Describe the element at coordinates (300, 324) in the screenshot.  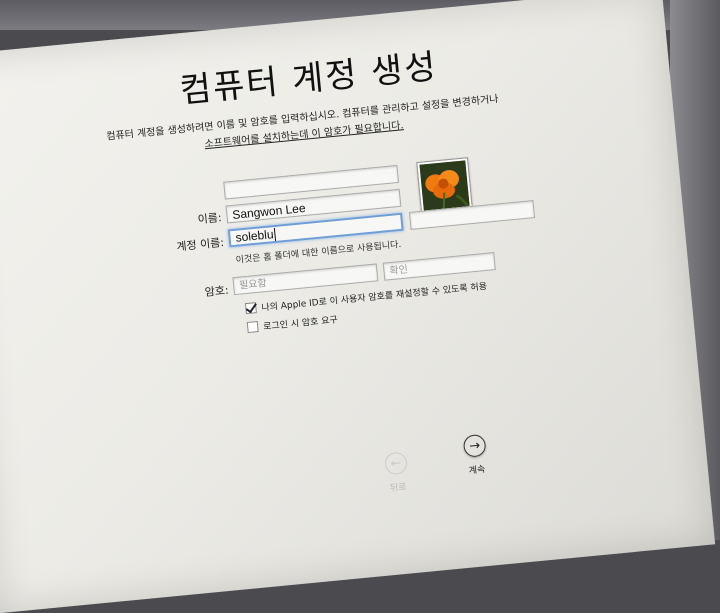
I see `require-password-label: 로그인 시 암호 요구` at that location.